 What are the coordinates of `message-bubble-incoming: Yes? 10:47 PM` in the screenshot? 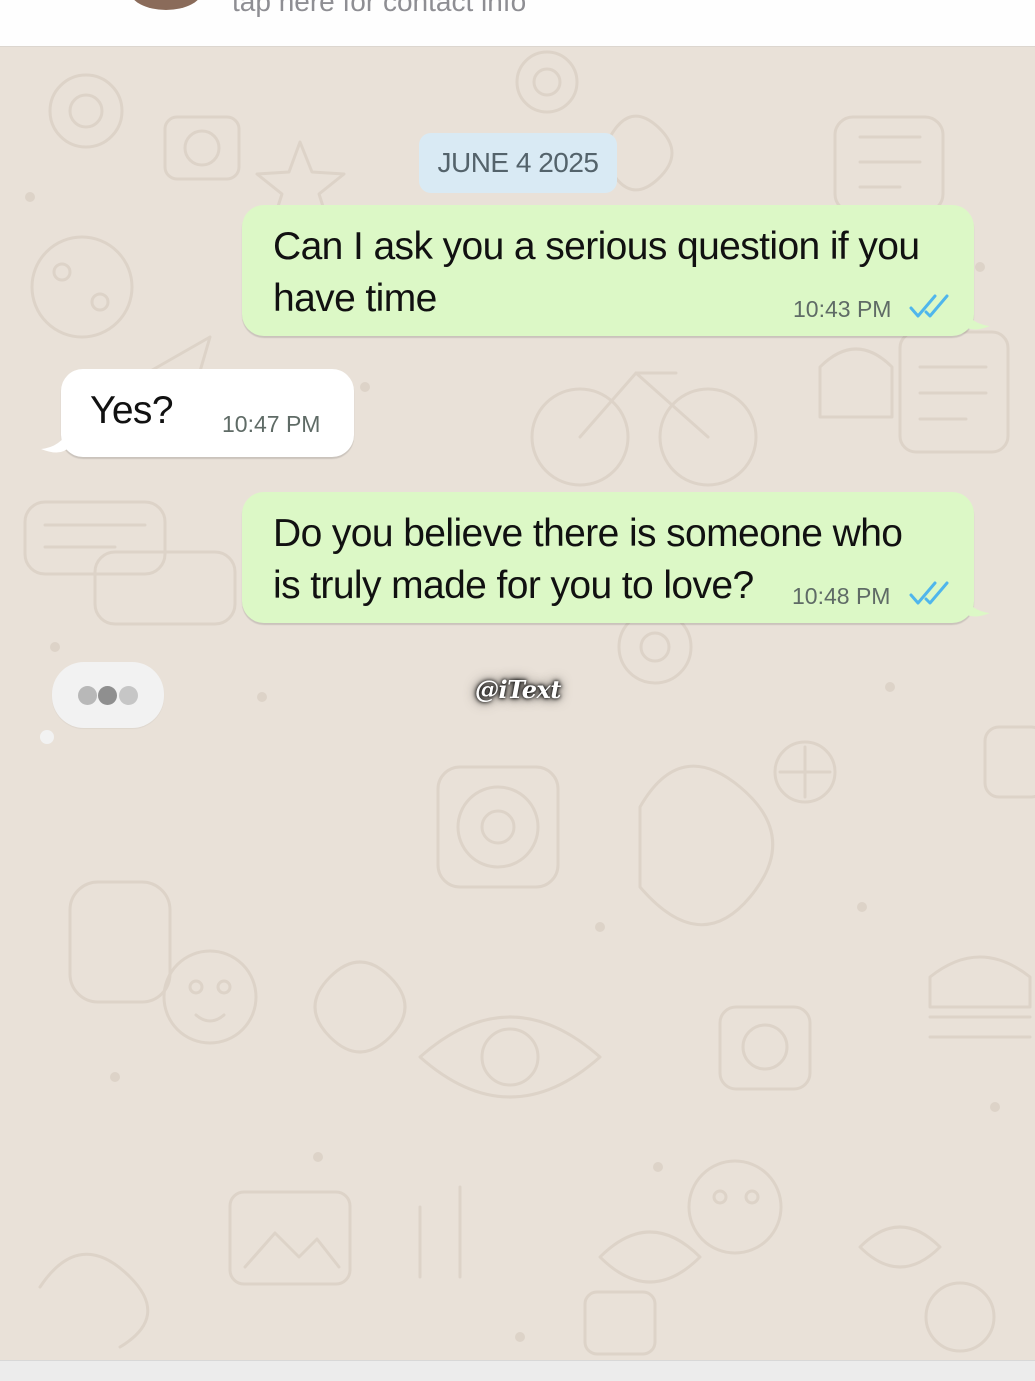 It's located at (197, 413).